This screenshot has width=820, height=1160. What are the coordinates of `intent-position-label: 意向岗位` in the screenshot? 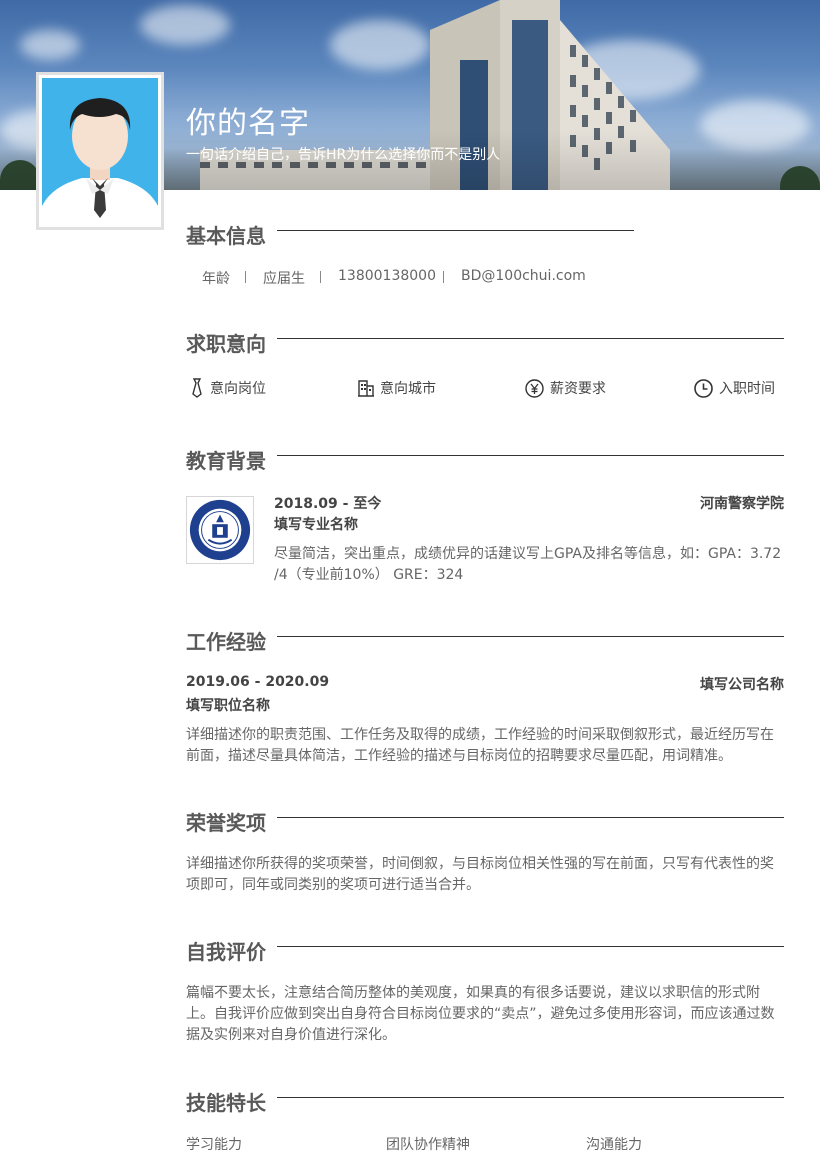 It's located at (238, 389).